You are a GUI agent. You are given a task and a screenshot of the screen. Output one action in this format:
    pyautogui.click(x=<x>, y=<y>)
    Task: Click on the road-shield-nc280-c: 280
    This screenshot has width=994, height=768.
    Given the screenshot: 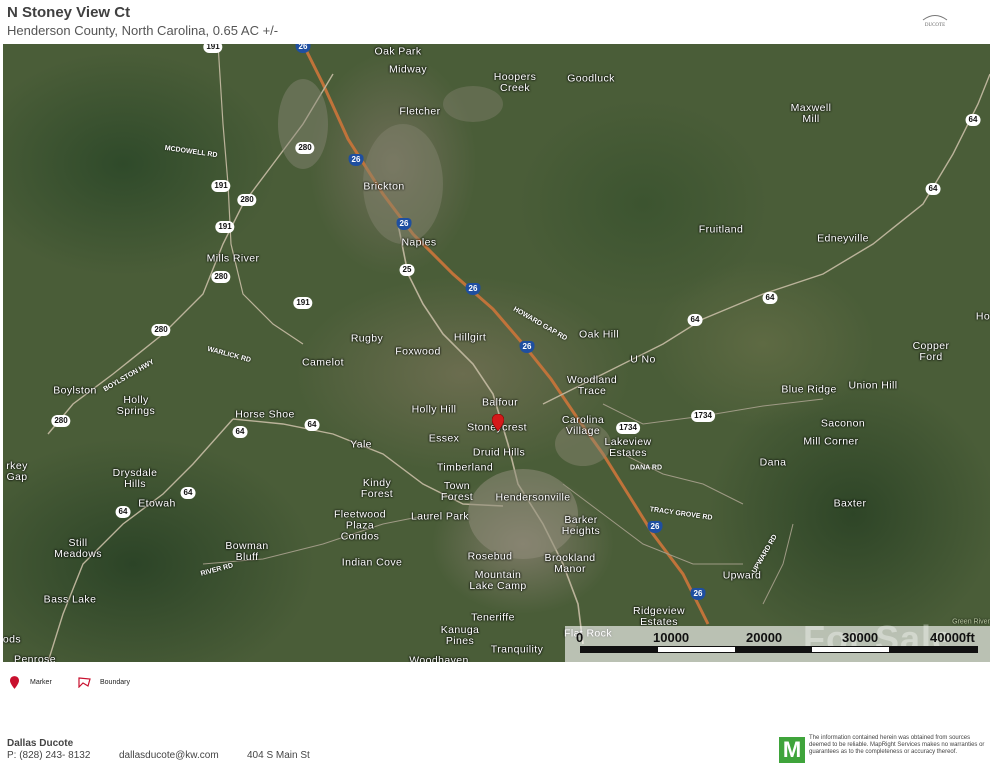 What is the action you would take?
    pyautogui.click(x=221, y=277)
    